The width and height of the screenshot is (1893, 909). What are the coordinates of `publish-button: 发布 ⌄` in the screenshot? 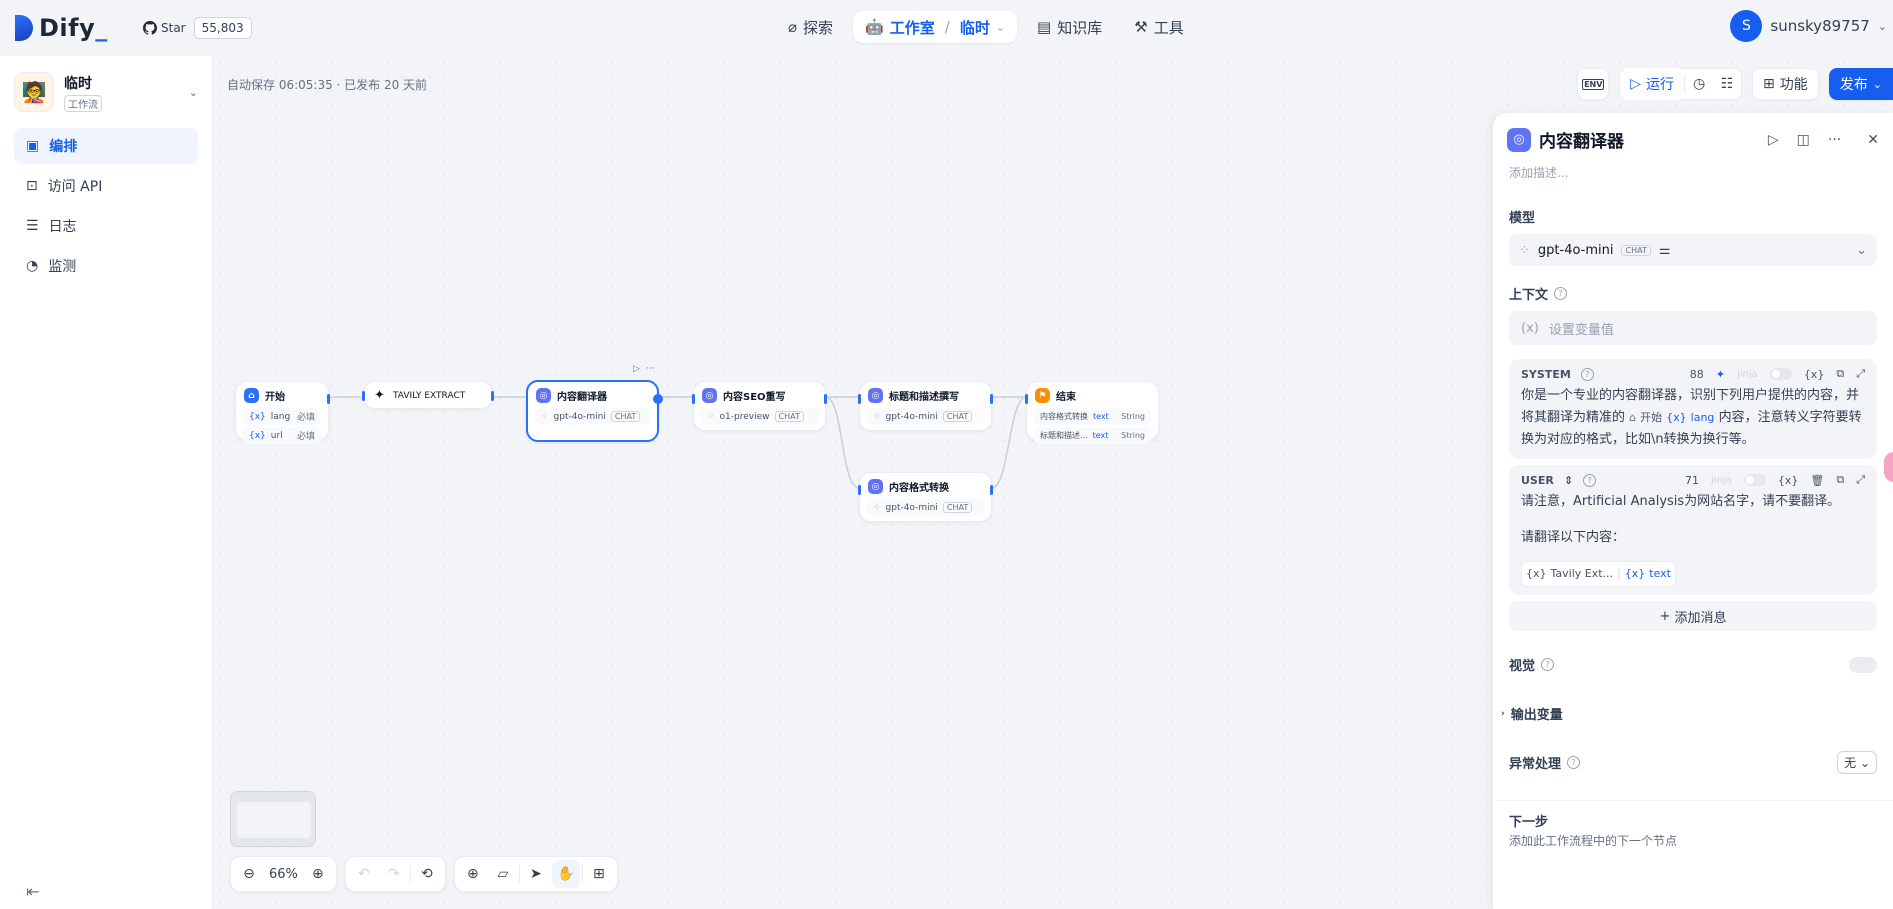 It's located at (1860, 84).